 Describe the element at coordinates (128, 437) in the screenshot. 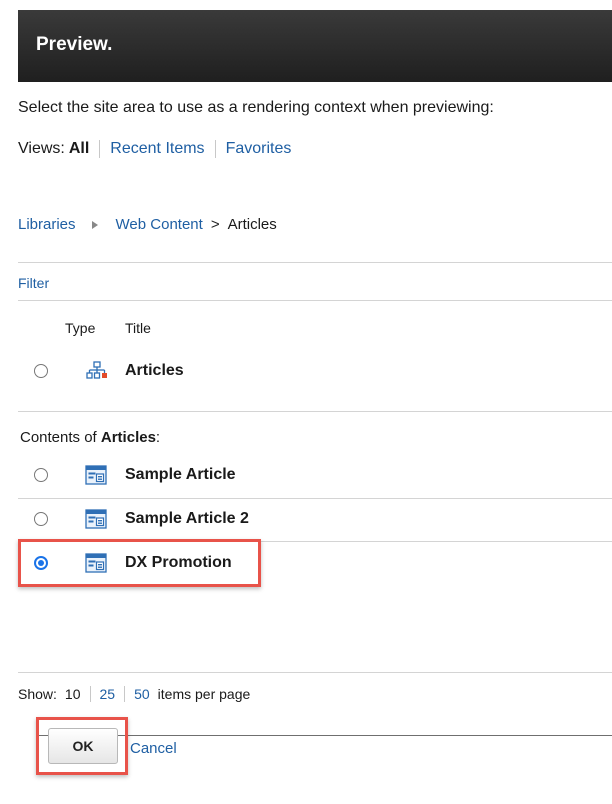

I see `contents-name: Articles` at that location.